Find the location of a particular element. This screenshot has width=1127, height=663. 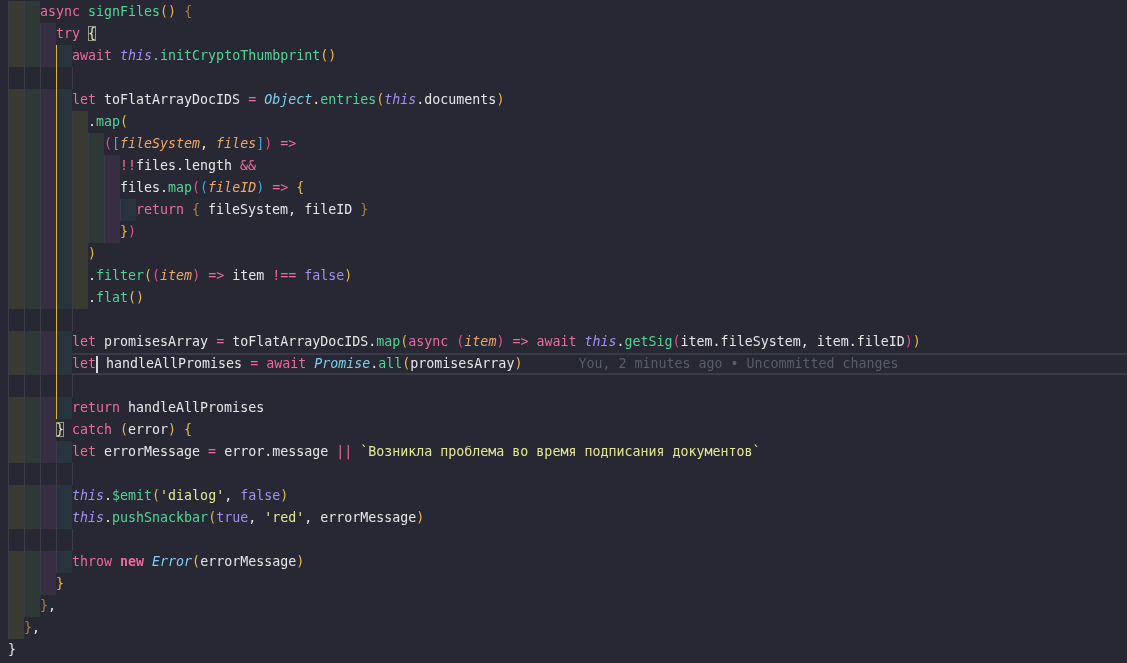

code-line: ([fileSystem, files]) => is located at coordinates (200, 144).